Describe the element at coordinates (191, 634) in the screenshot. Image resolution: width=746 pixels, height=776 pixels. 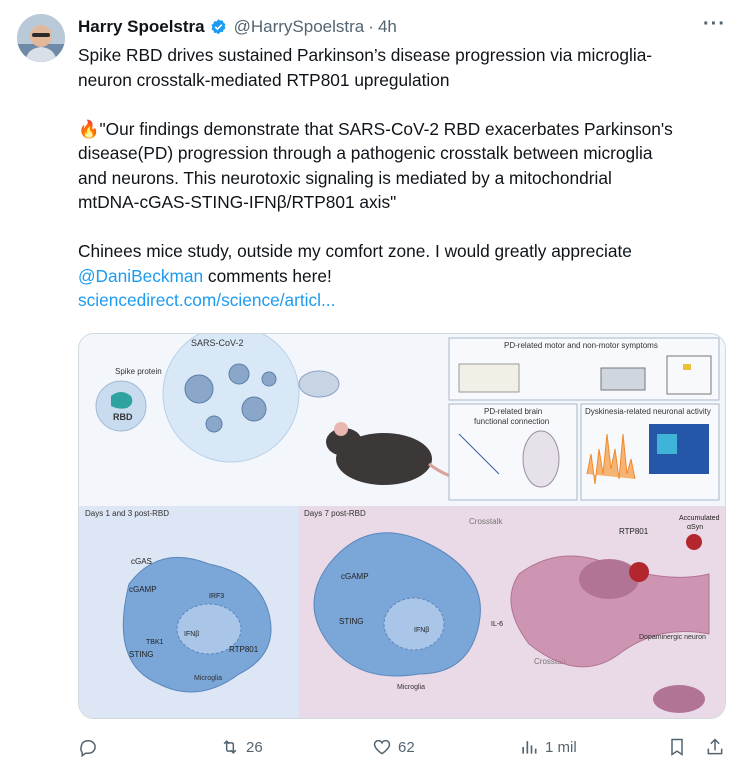
I see `ifnb-label: IFNβ` at that location.